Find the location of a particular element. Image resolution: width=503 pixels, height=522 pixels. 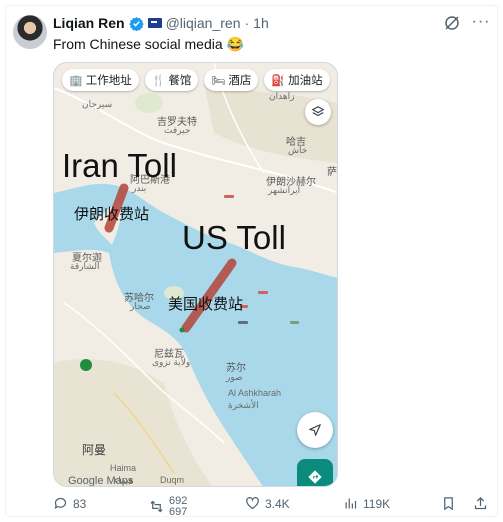

author-name: Liqian Ren is located at coordinates (89, 23).